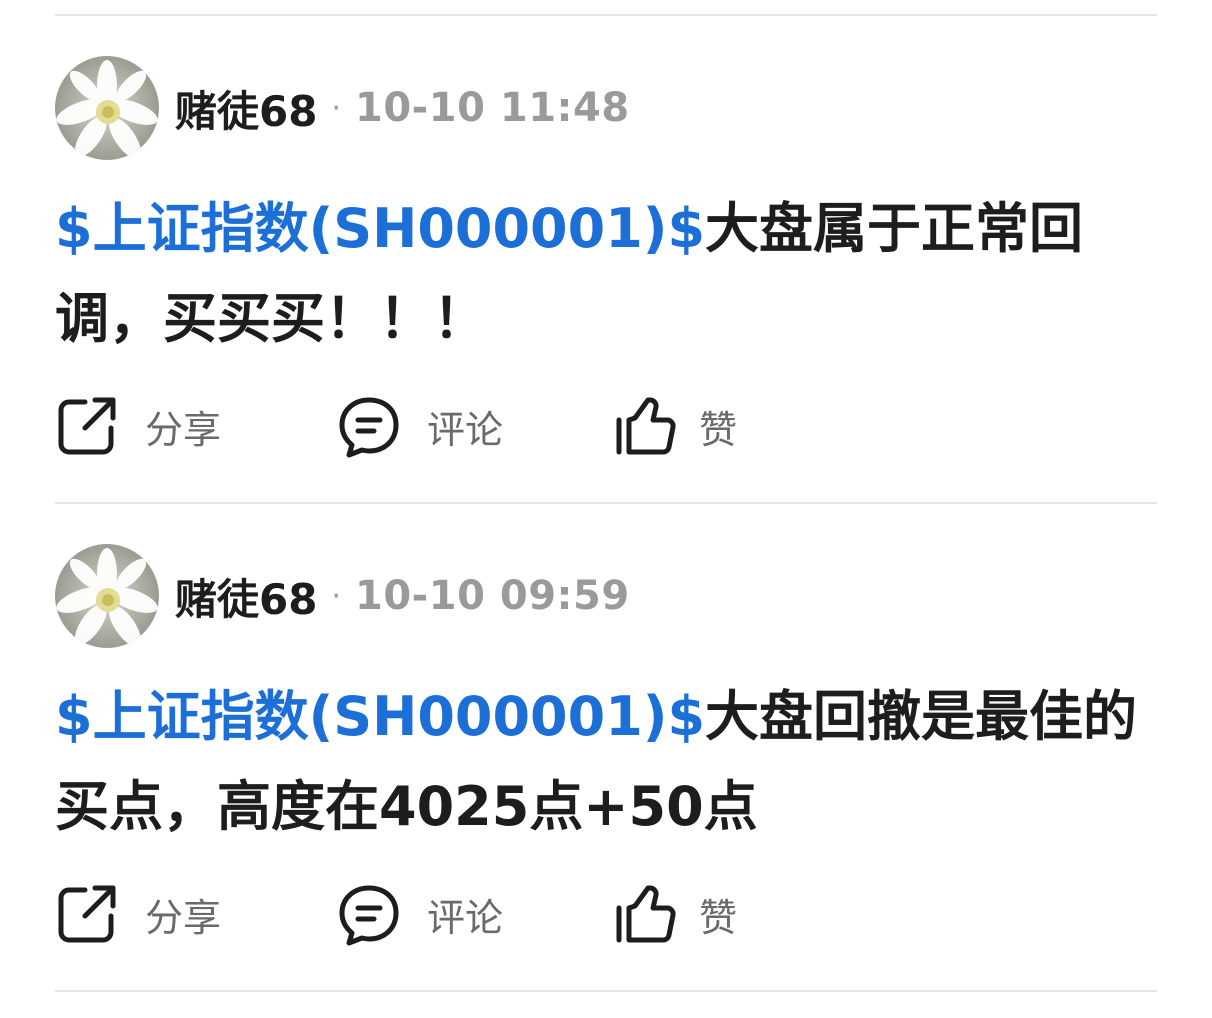 The height and width of the screenshot is (1018, 1212). What do you see at coordinates (492, 596) in the screenshot?
I see `timestamp: 10-10 09:59` at bounding box center [492, 596].